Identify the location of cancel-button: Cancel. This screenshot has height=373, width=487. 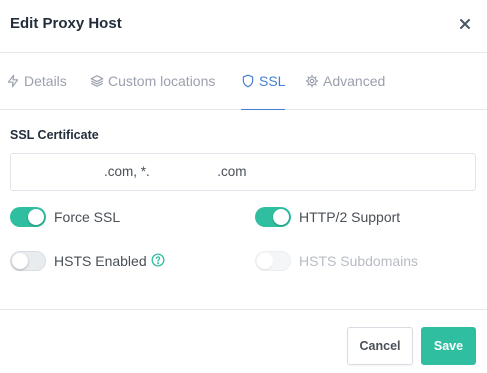
(380, 346).